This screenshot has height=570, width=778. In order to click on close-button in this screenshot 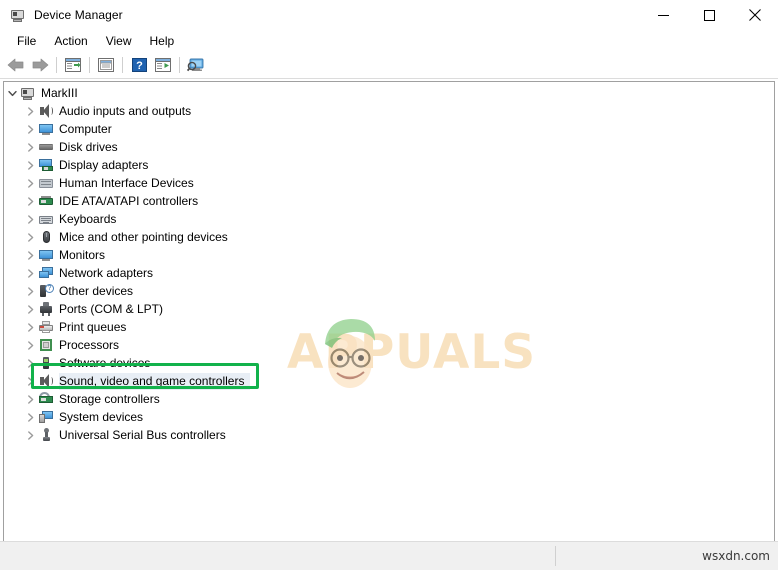, I will do `click(755, 15)`.